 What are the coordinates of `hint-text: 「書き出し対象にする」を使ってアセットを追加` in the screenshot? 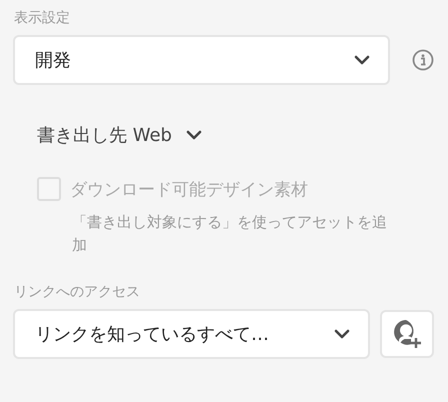 It's located at (230, 234).